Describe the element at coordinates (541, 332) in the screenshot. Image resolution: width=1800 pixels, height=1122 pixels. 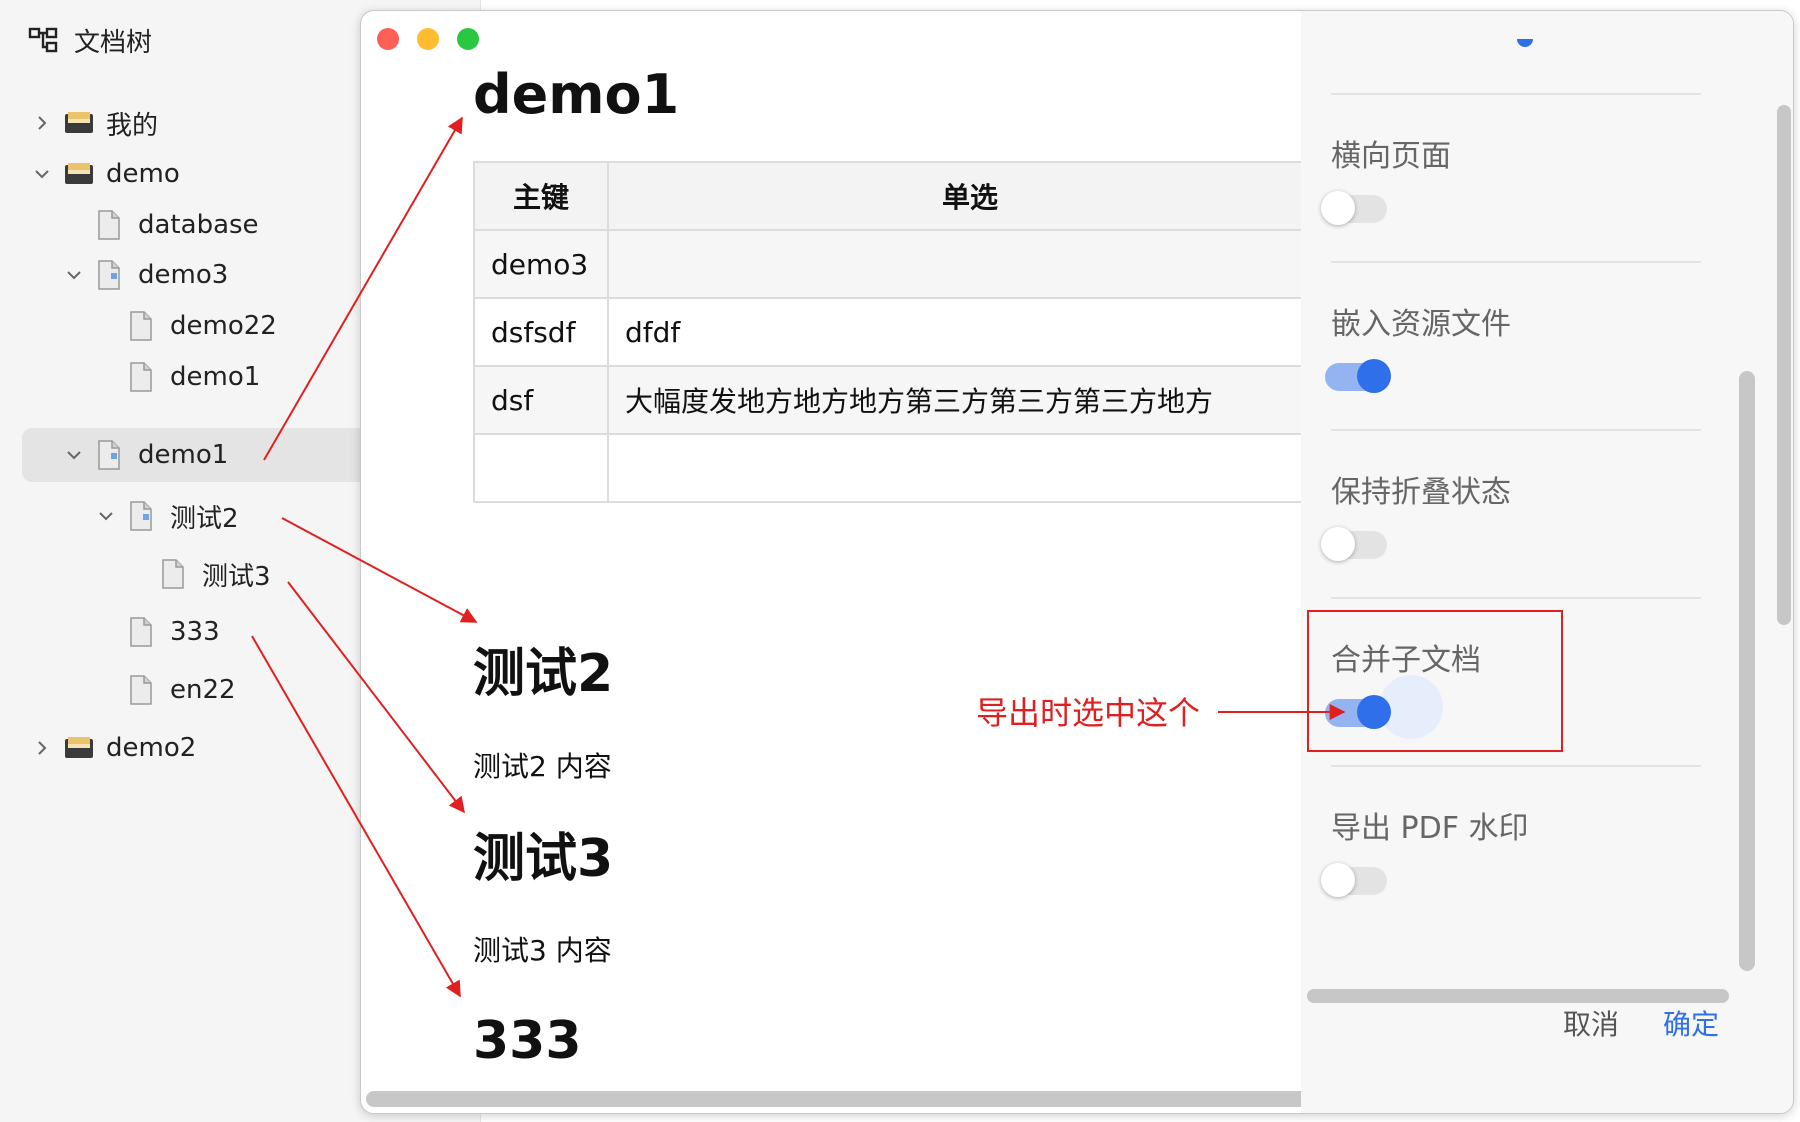
I see `table-cell: dsfsdf` at that location.